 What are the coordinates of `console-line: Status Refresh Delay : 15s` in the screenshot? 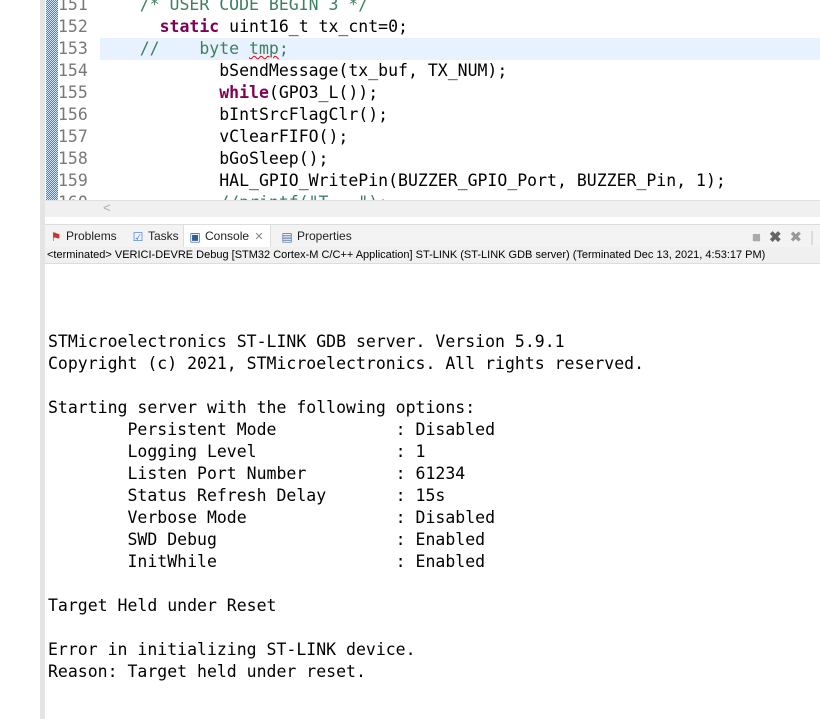 It's located at (247, 495).